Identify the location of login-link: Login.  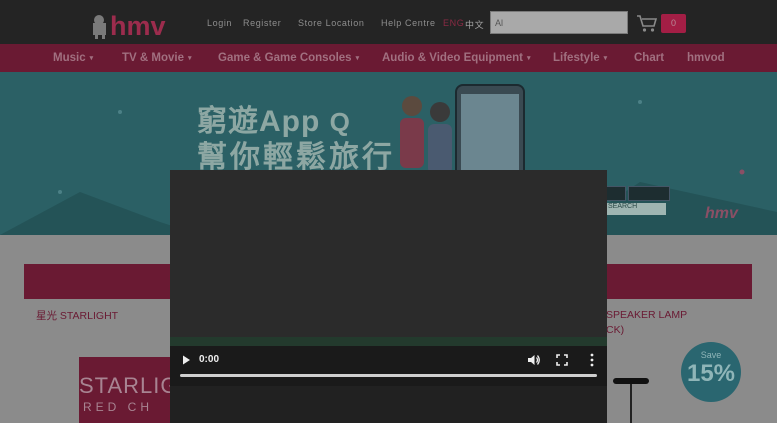
(219, 23).